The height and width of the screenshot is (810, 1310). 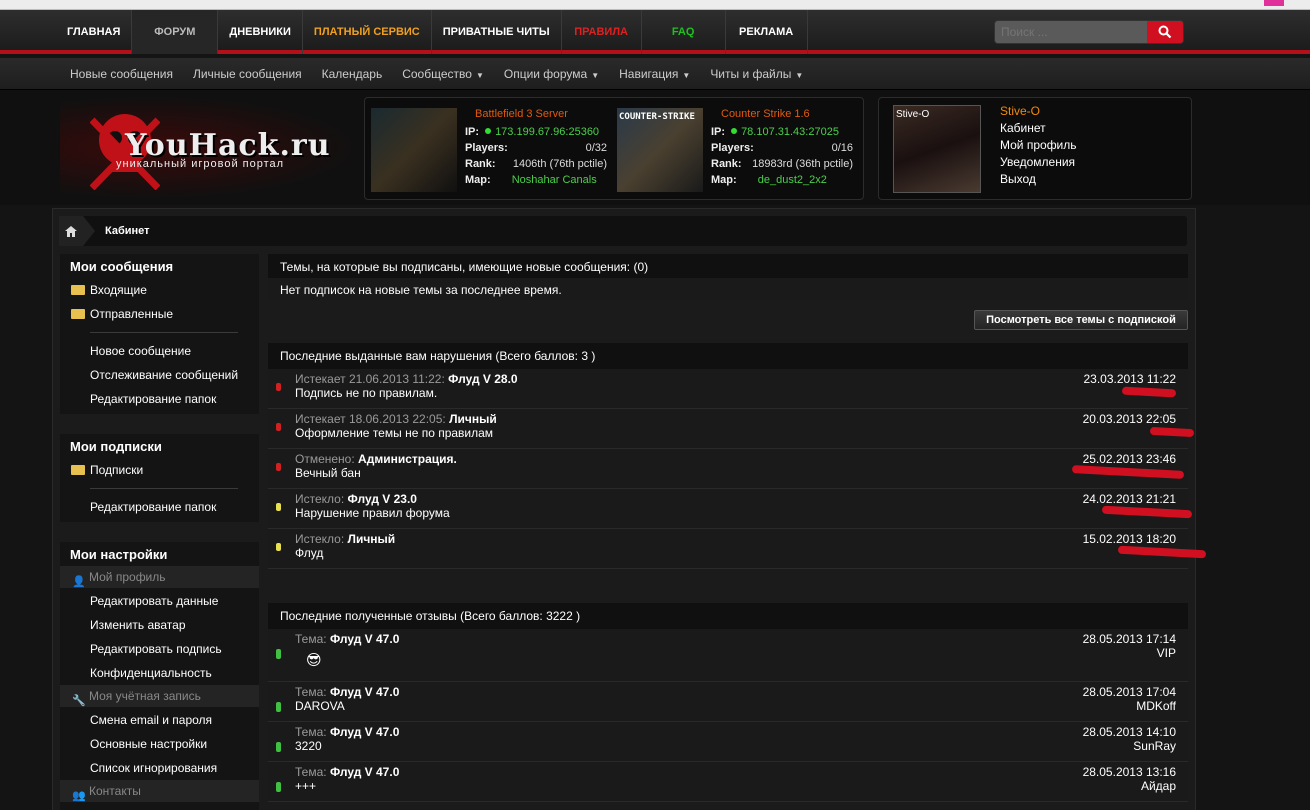 I want to click on username: Stive-O, so click(x=1020, y=111).